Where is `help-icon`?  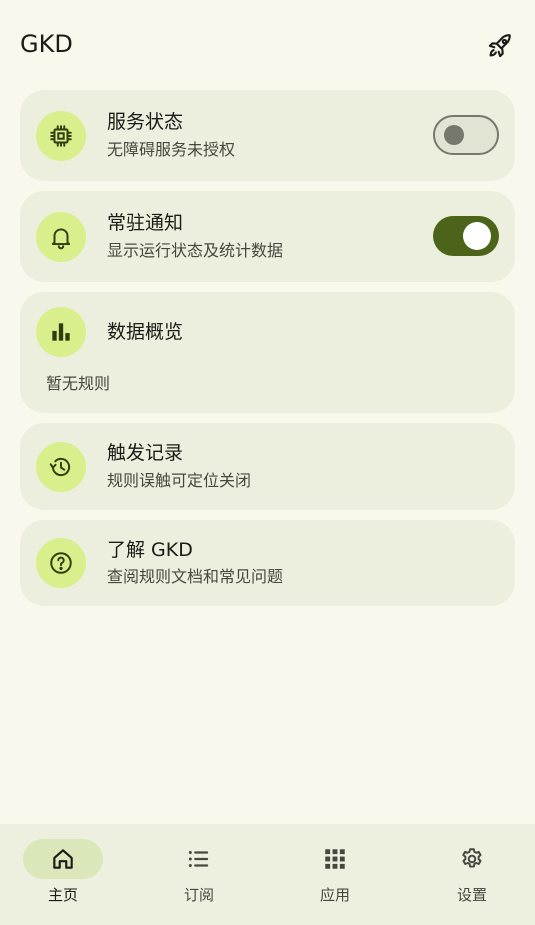
help-icon is located at coordinates (61, 563).